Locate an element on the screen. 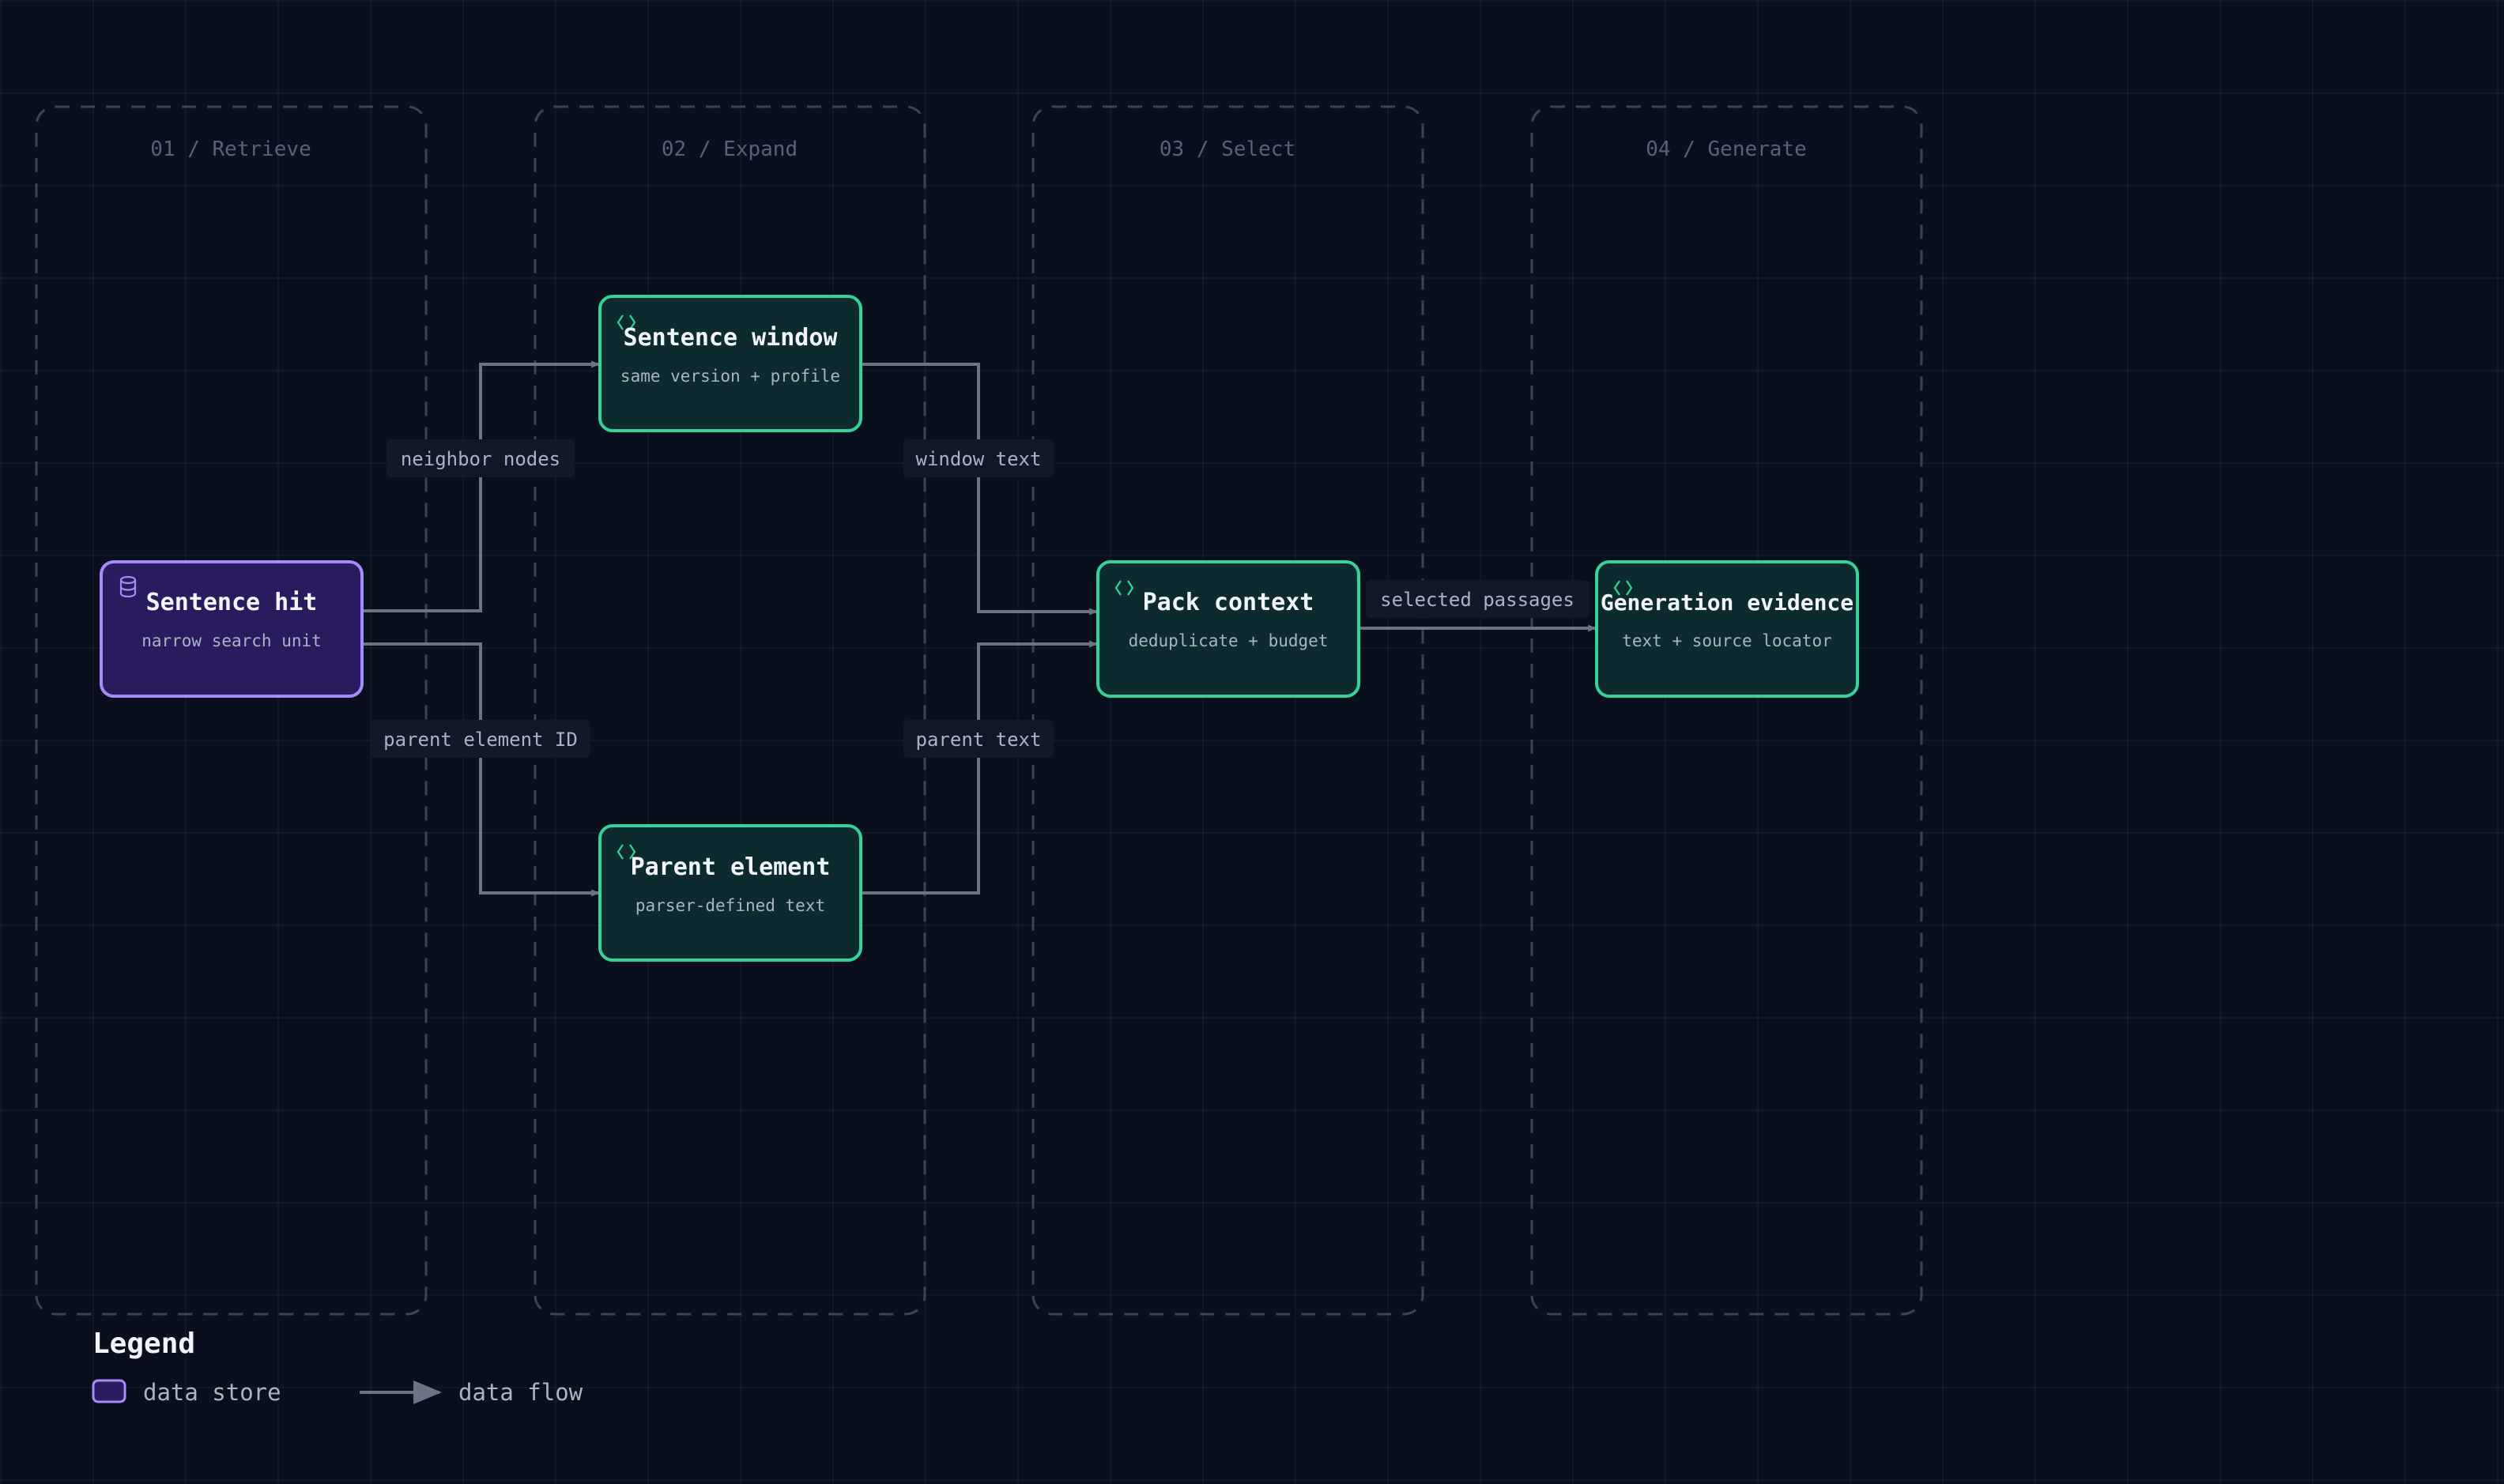 This screenshot has width=2504, height=1484. node-title: Pack context is located at coordinates (1229, 602).